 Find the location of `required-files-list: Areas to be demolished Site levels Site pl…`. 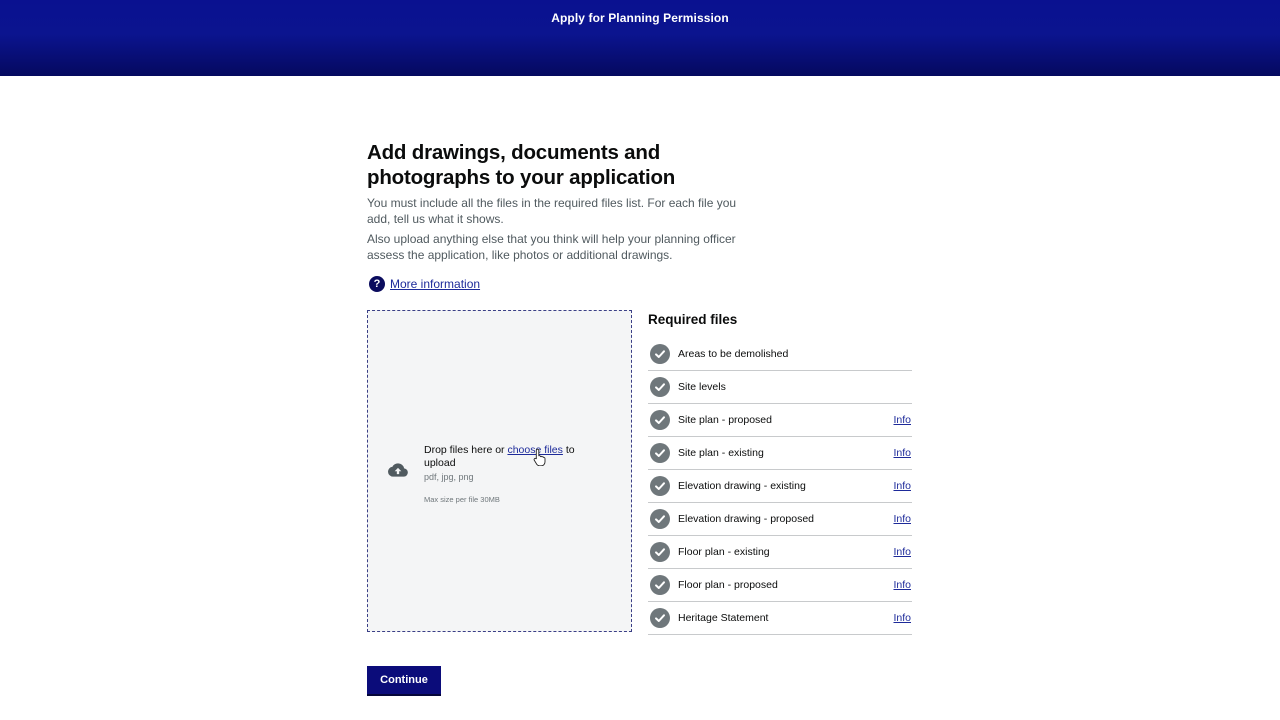

required-files-list: Areas to be demolished Site levels Site pl… is located at coordinates (780, 486).